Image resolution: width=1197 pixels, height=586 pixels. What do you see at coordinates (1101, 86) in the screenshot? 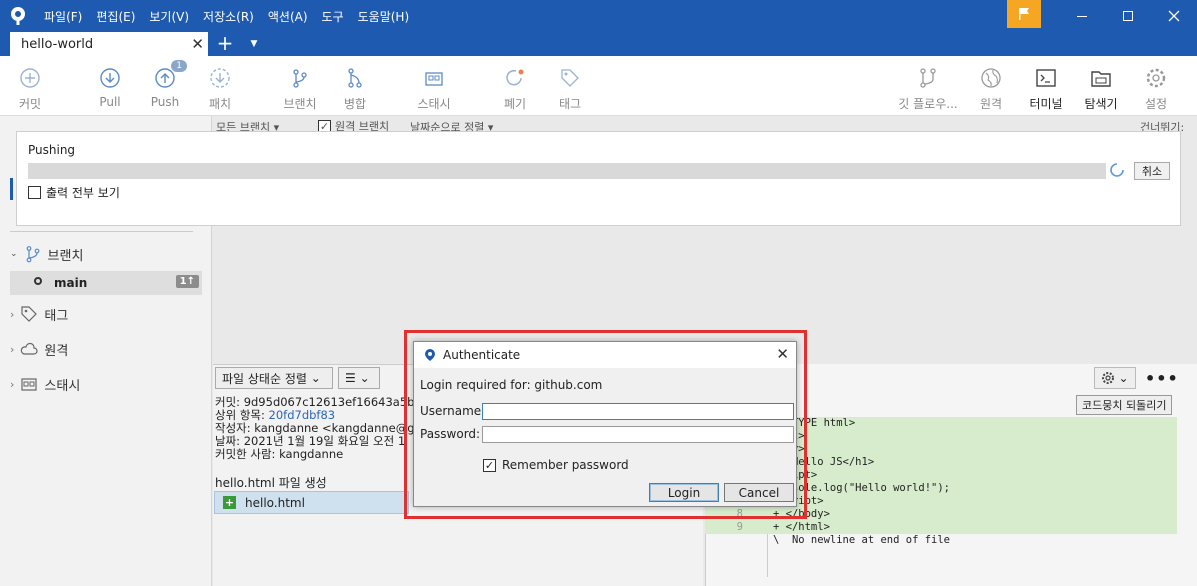
I see `explorer-button: 탐색기` at bounding box center [1101, 86].